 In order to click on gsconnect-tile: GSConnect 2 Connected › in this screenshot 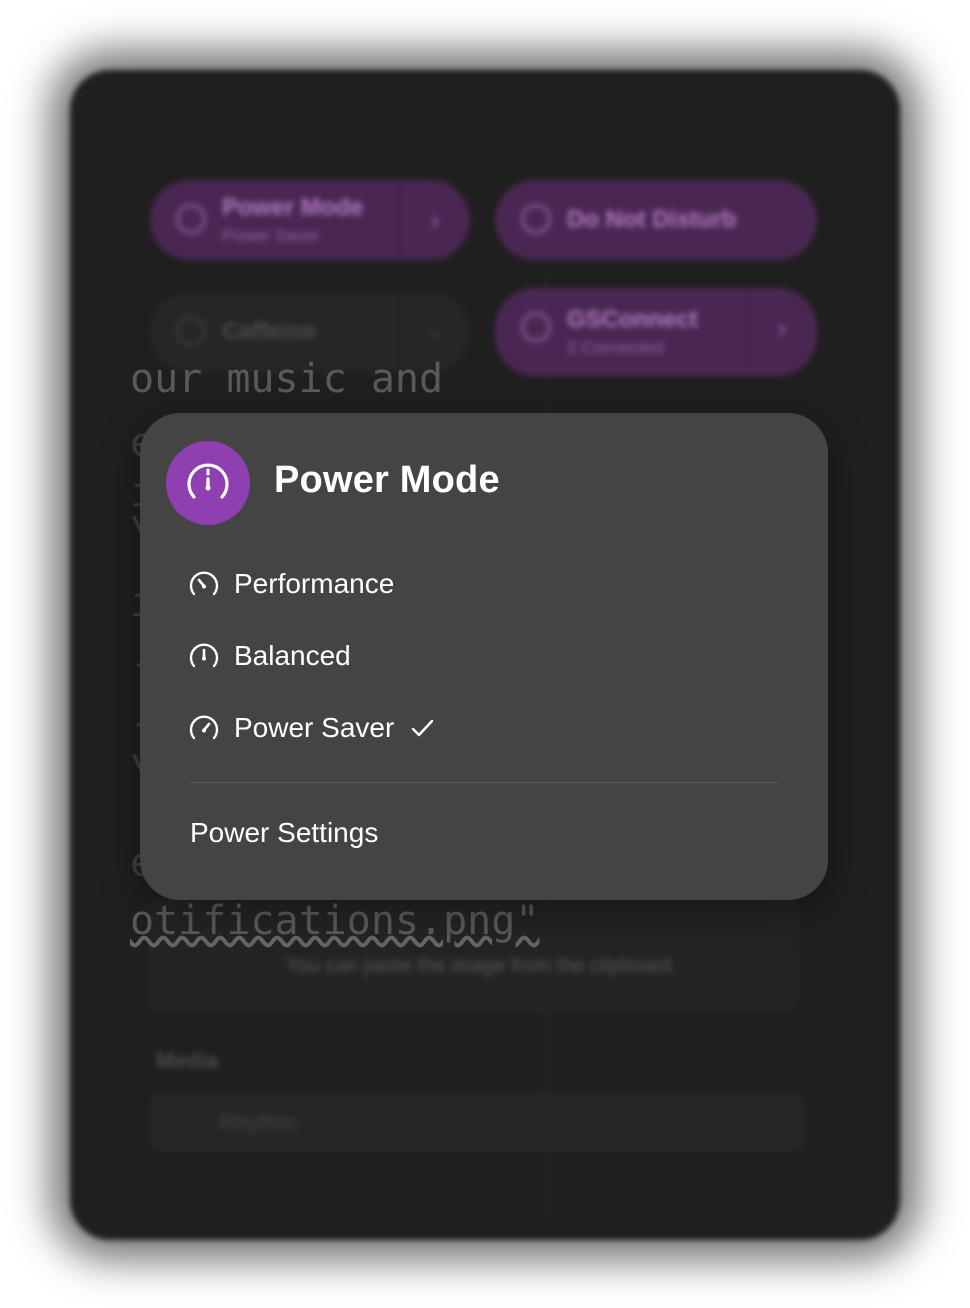, I will do `click(656, 332)`.